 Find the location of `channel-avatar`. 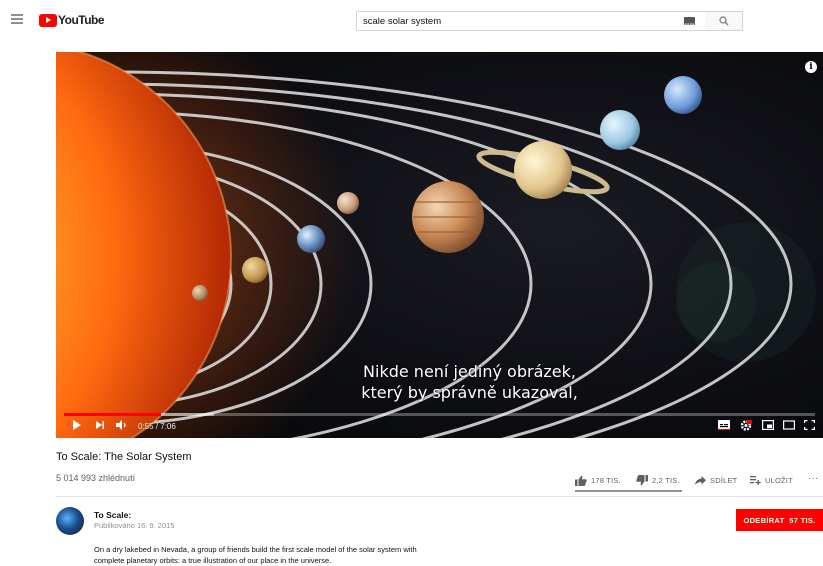

channel-avatar is located at coordinates (70, 521).